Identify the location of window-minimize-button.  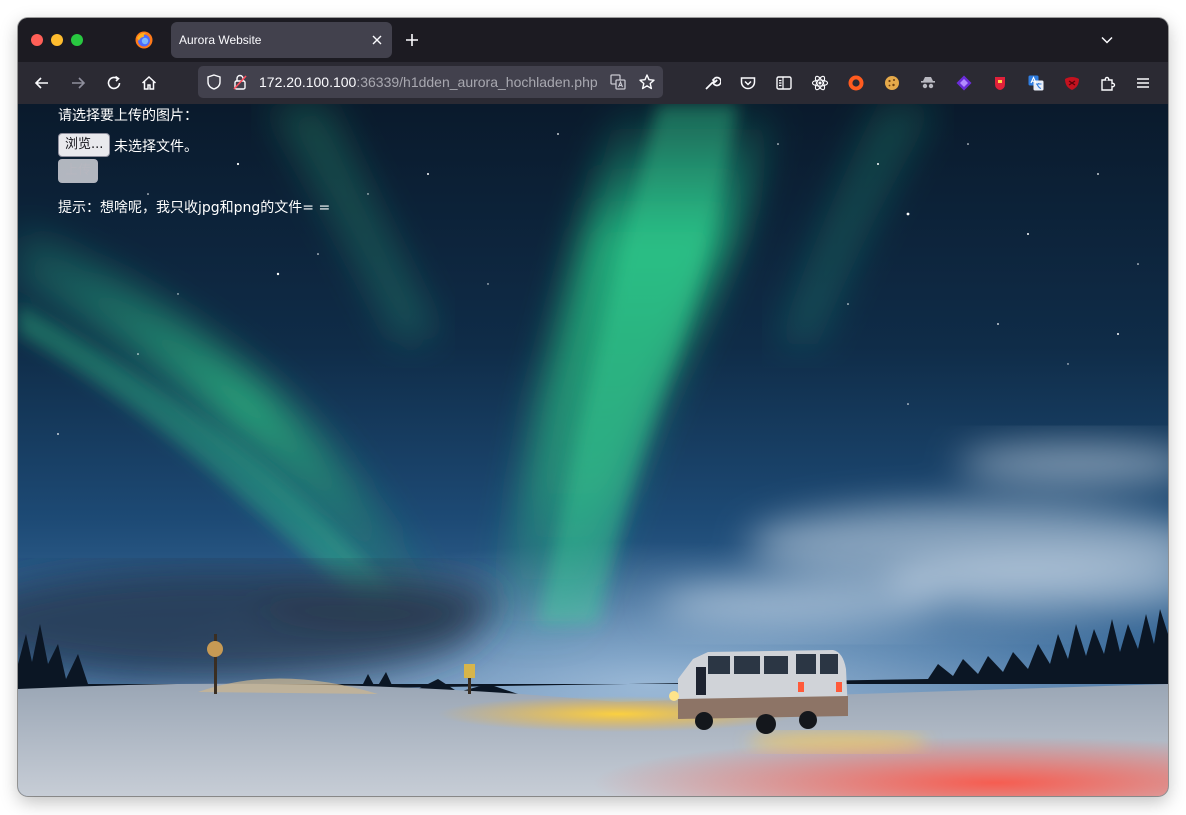
(57, 40).